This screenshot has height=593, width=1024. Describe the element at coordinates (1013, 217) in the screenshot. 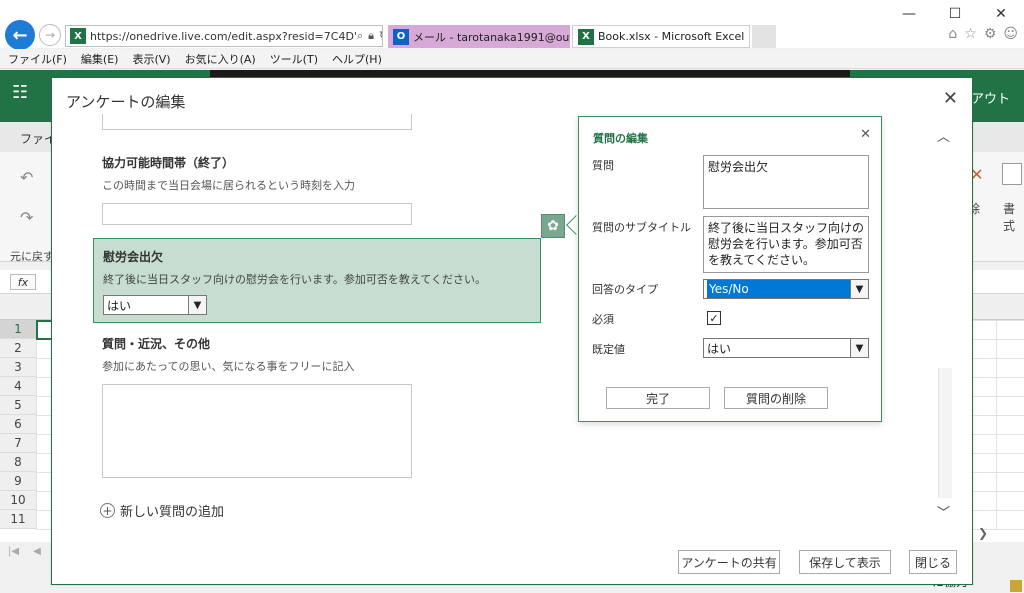

I see `ribbon-format-label: 書式` at that location.